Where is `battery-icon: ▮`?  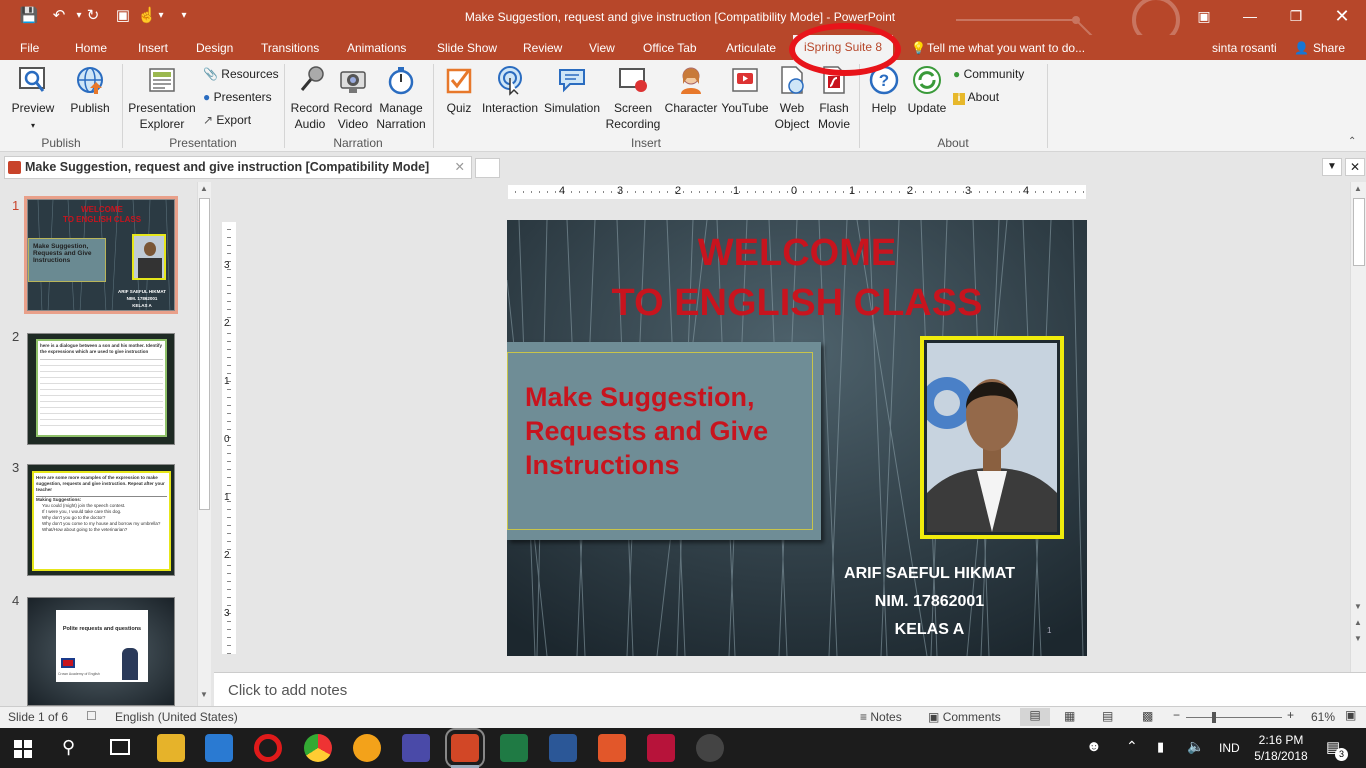
battery-icon: ▮ is located at coordinates (1160, 747).